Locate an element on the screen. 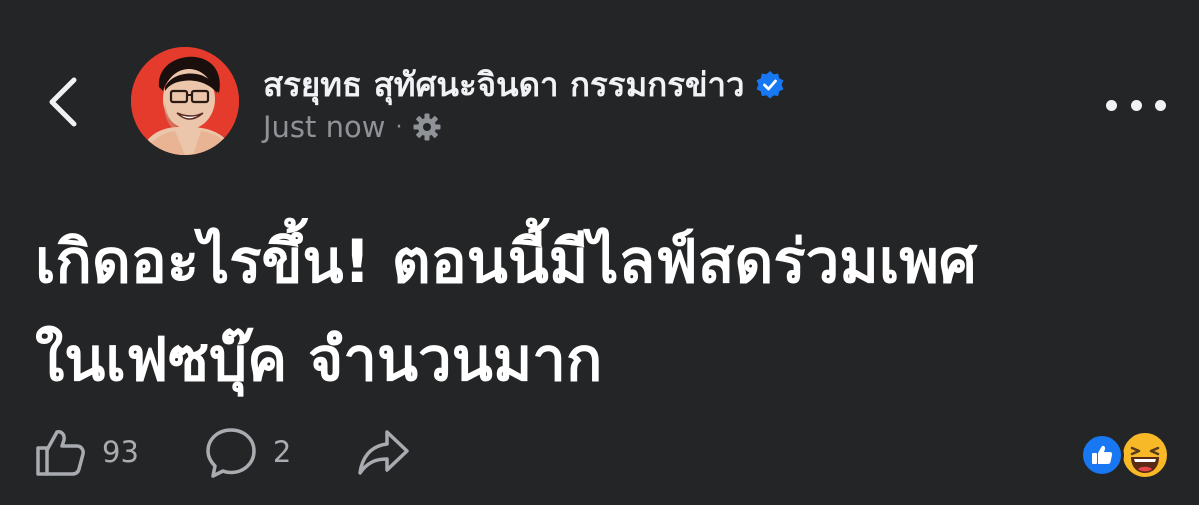 This screenshot has width=1199, height=505. chevron-left-icon is located at coordinates (63, 102).